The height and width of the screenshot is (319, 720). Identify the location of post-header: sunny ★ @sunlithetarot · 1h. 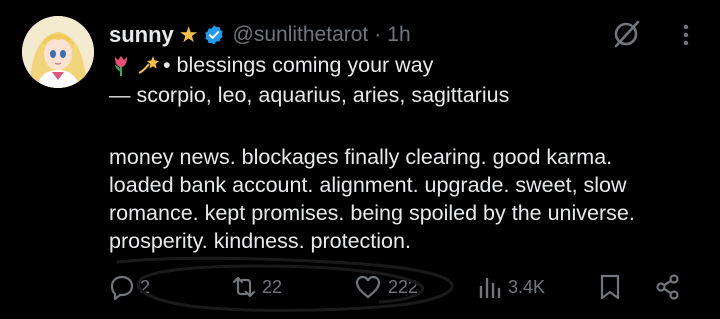
(260, 35).